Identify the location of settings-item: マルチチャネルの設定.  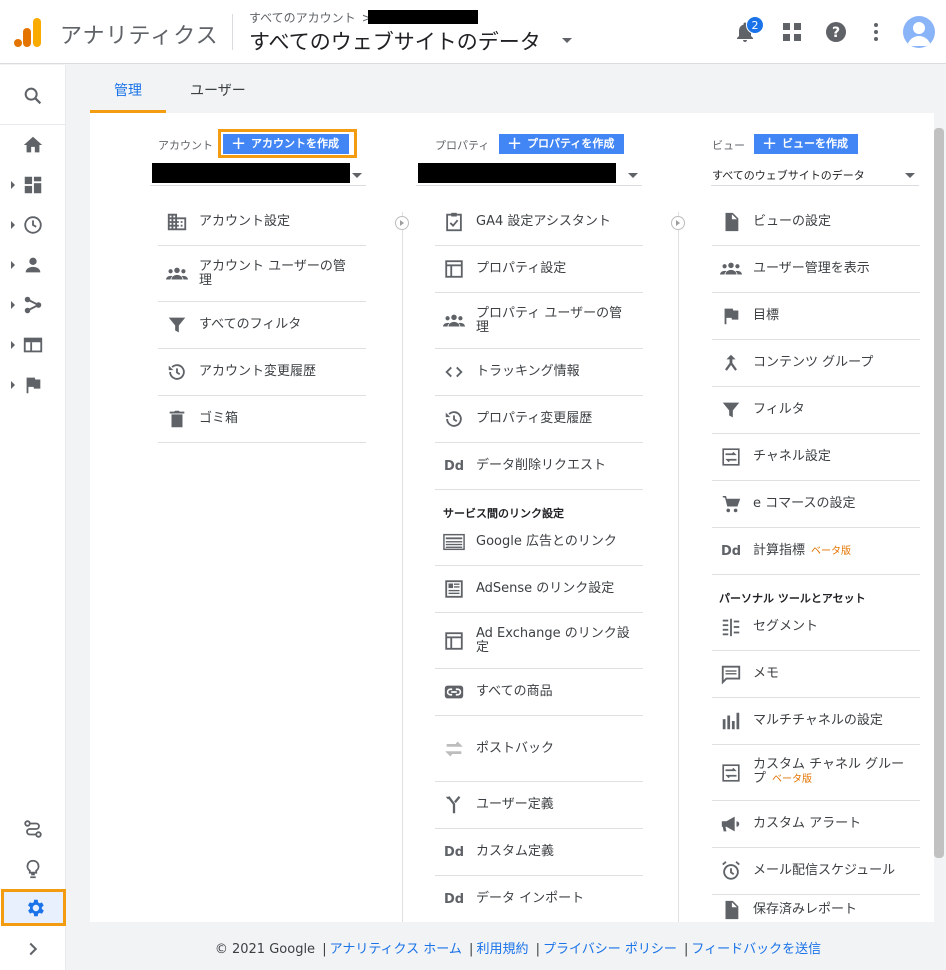
(816, 721).